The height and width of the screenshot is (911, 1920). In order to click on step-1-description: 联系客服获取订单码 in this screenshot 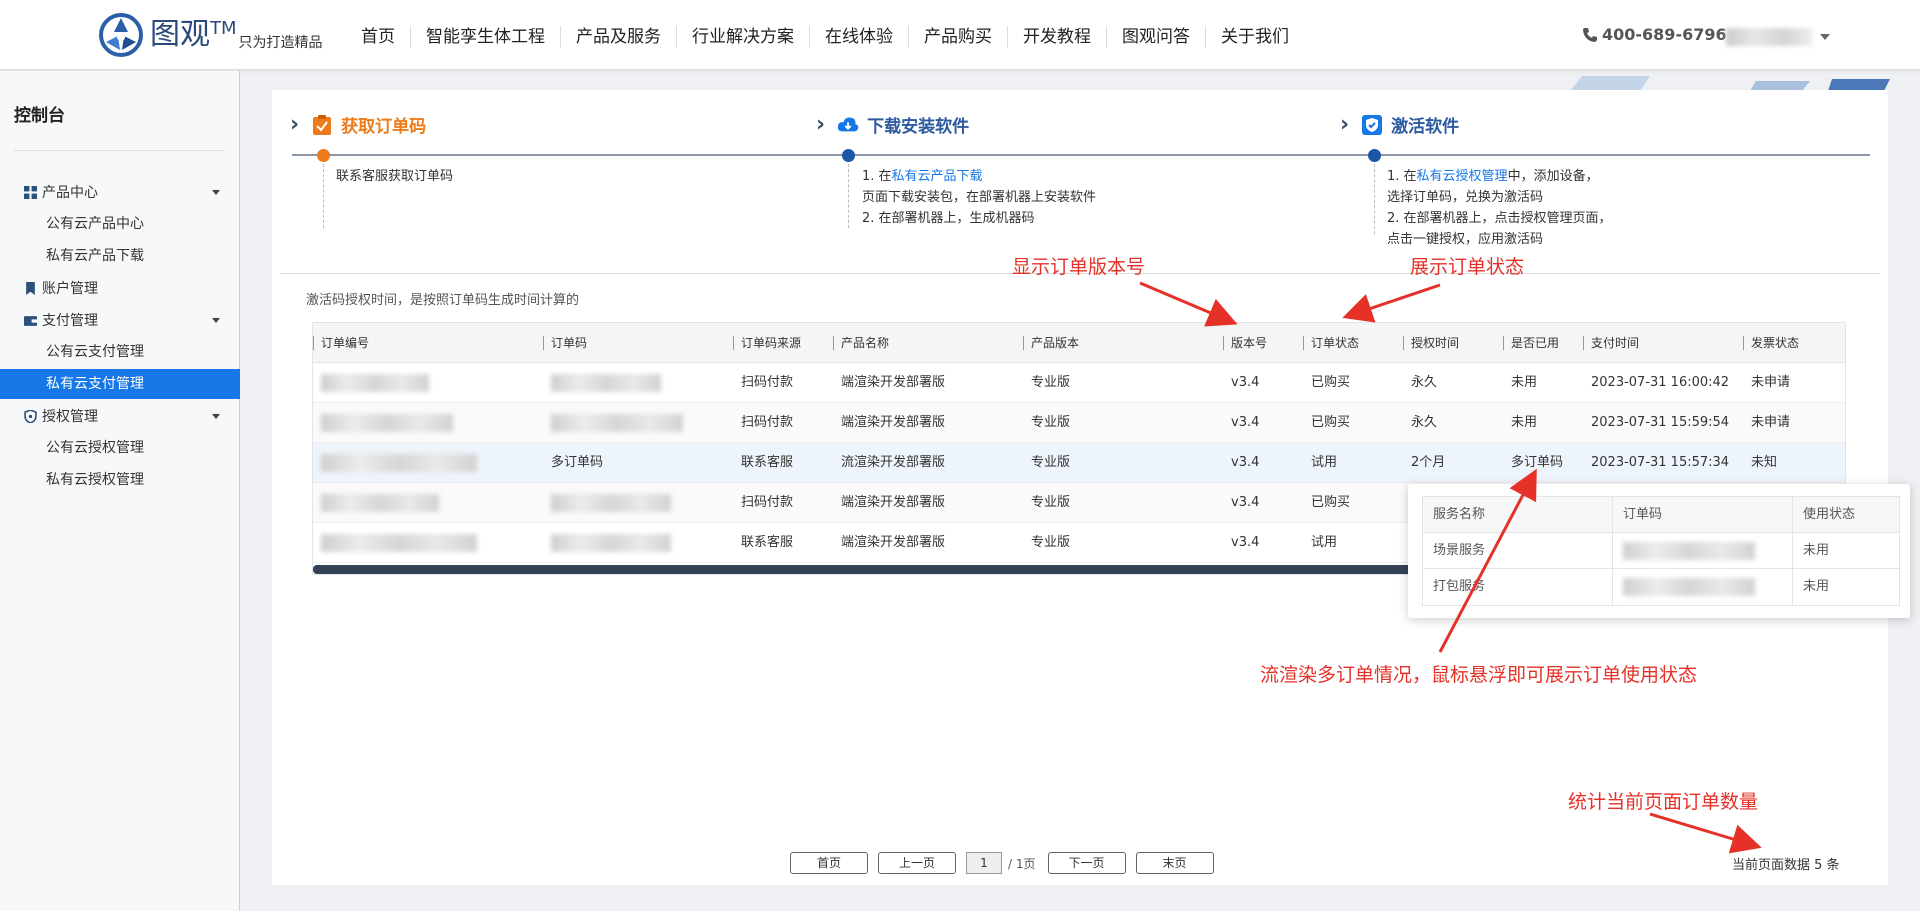, I will do `click(395, 176)`.